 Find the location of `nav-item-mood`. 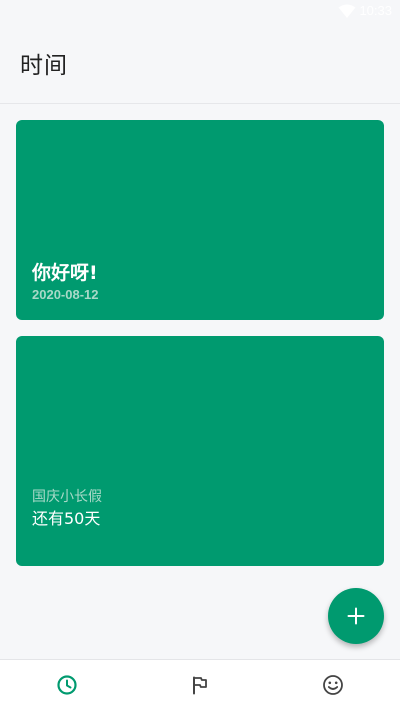

nav-item-mood is located at coordinates (333, 685).